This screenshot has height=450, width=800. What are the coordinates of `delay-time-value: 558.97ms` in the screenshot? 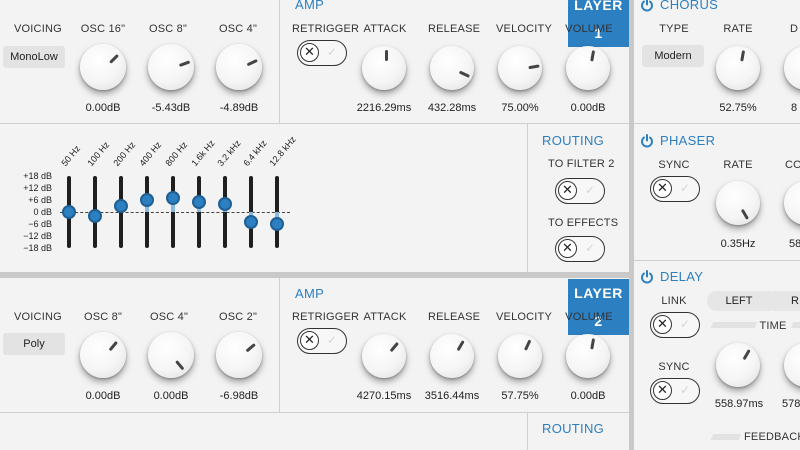 It's located at (739, 404).